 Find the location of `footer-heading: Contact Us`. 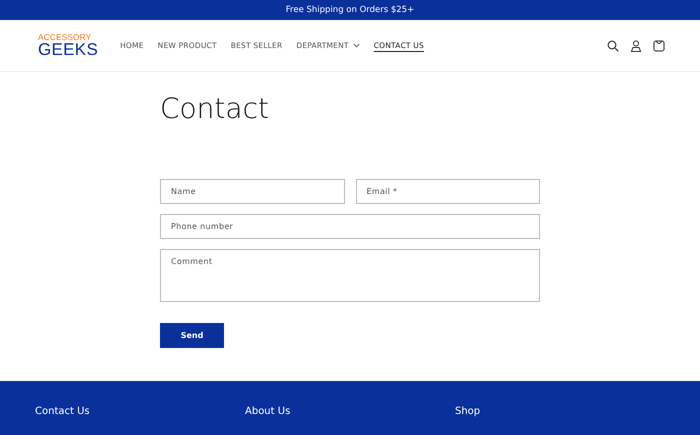

footer-heading: Contact Us is located at coordinates (63, 412).